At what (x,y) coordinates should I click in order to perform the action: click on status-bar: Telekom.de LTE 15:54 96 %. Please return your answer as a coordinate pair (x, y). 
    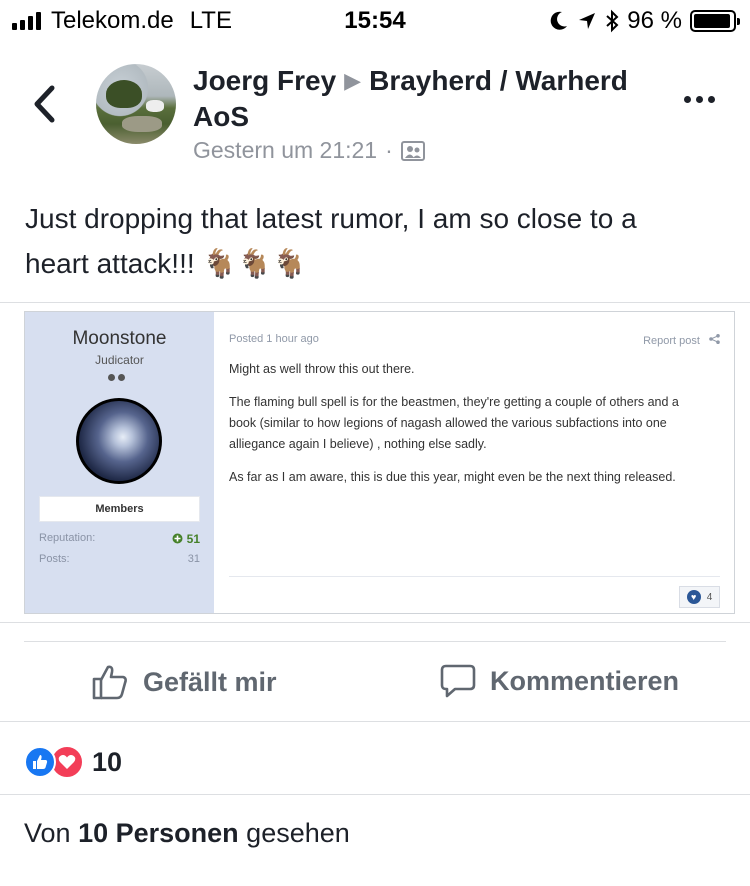
    Looking at the image, I should click on (375, 20).